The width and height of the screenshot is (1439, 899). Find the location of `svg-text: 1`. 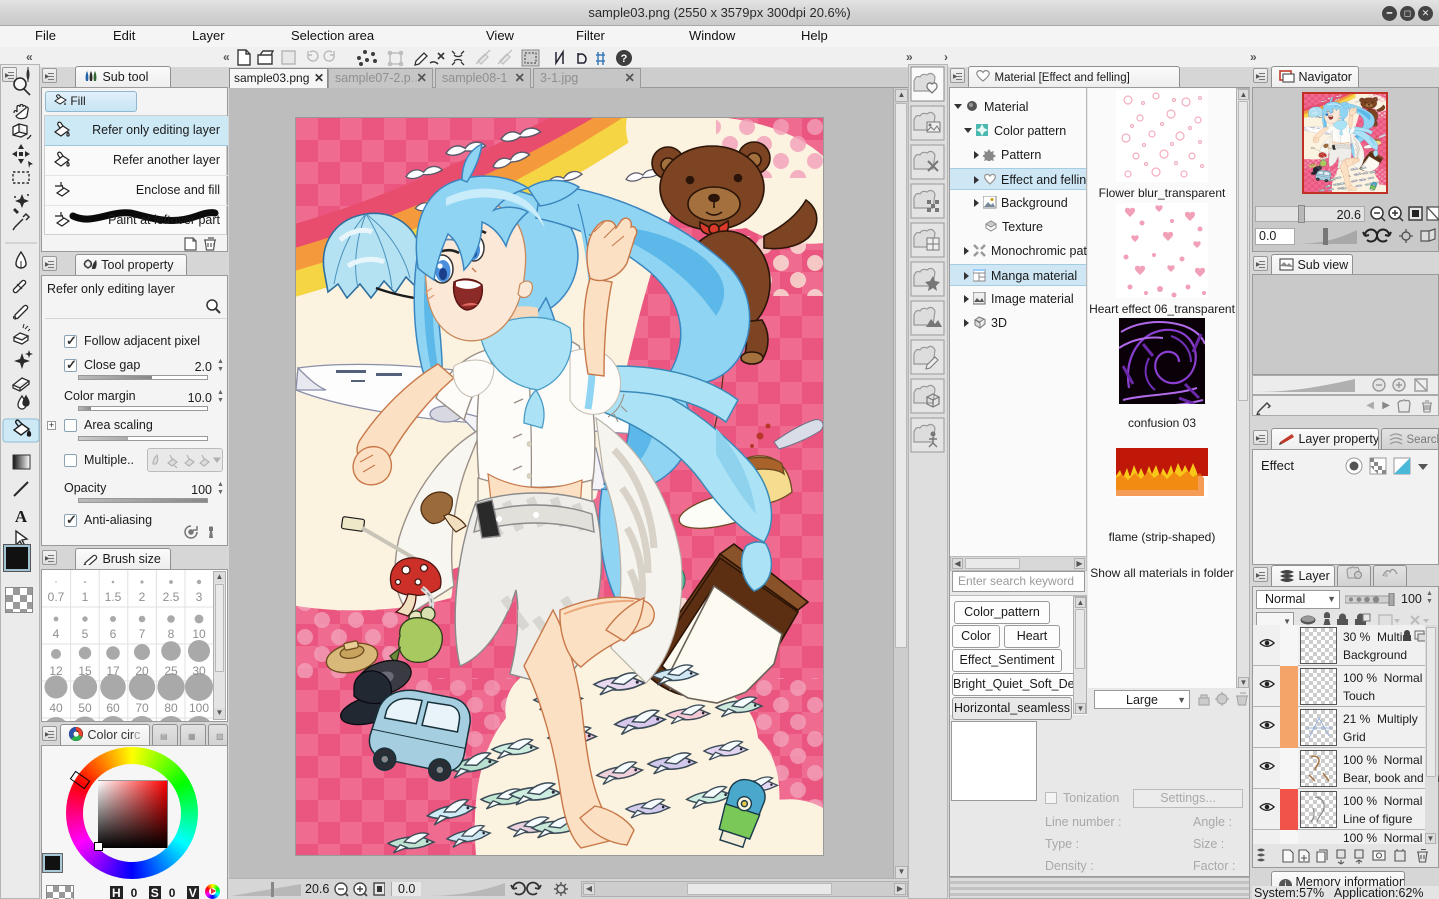

svg-text: 1 is located at coordinates (85, 597).